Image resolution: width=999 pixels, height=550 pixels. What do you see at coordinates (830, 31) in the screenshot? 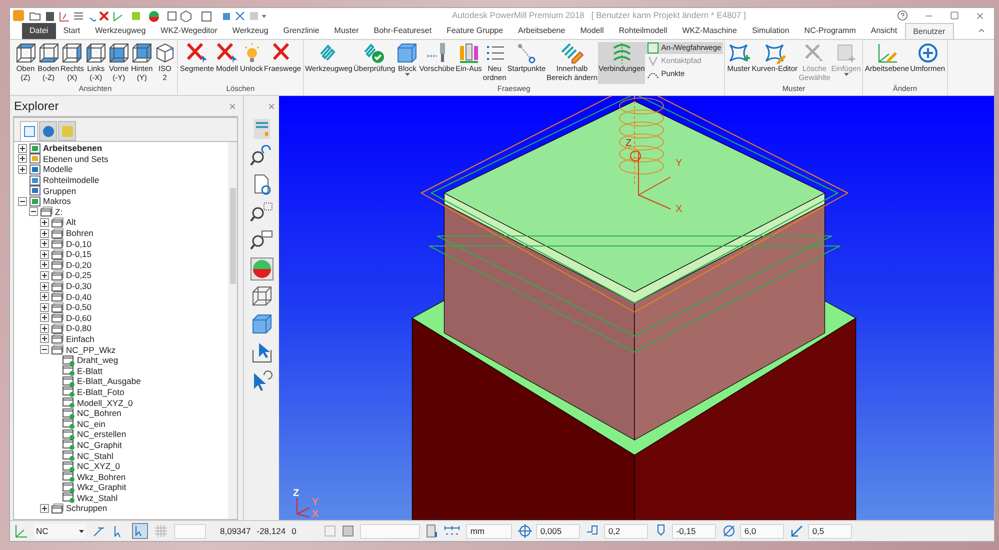
I see `ribbon-tab: NC-Programm` at bounding box center [830, 31].